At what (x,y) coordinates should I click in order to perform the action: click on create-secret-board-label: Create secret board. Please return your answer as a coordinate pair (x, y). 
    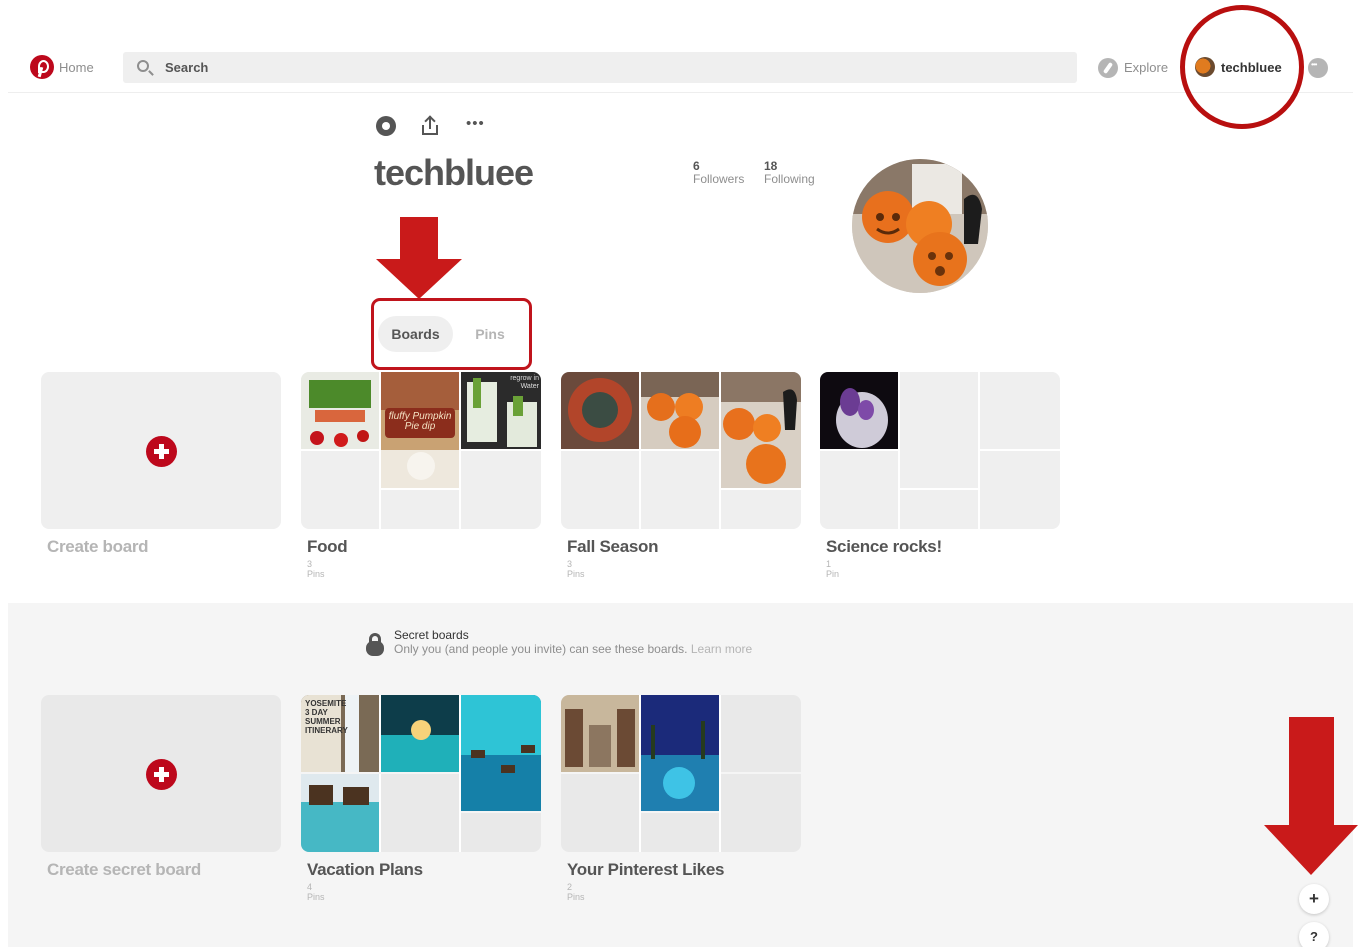
    Looking at the image, I should click on (124, 869).